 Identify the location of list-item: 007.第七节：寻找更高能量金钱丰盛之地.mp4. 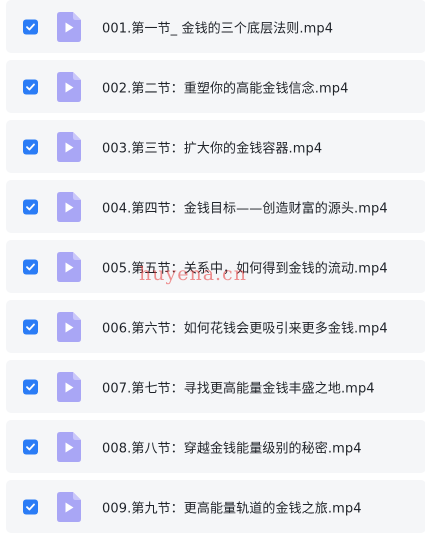
(215, 386).